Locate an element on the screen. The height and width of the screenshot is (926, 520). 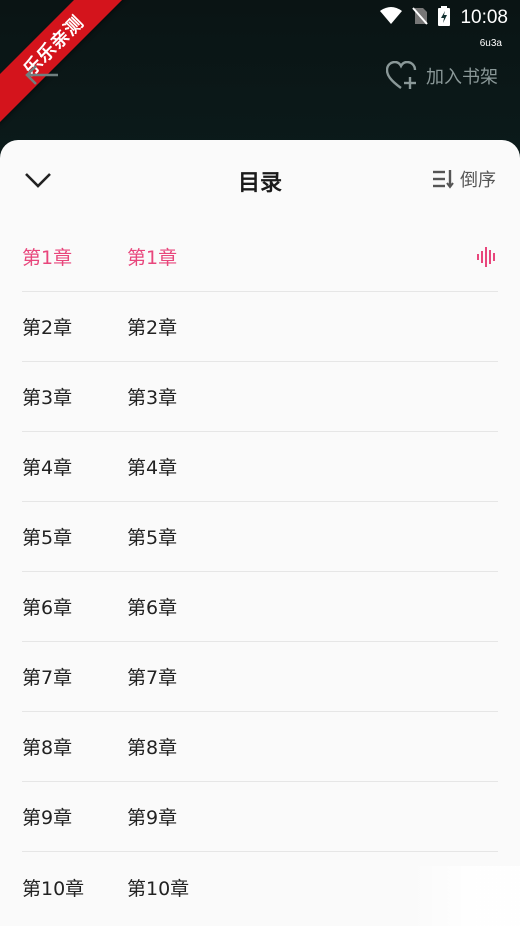
sheet-header: 目录 倒序 is located at coordinates (260, 181).